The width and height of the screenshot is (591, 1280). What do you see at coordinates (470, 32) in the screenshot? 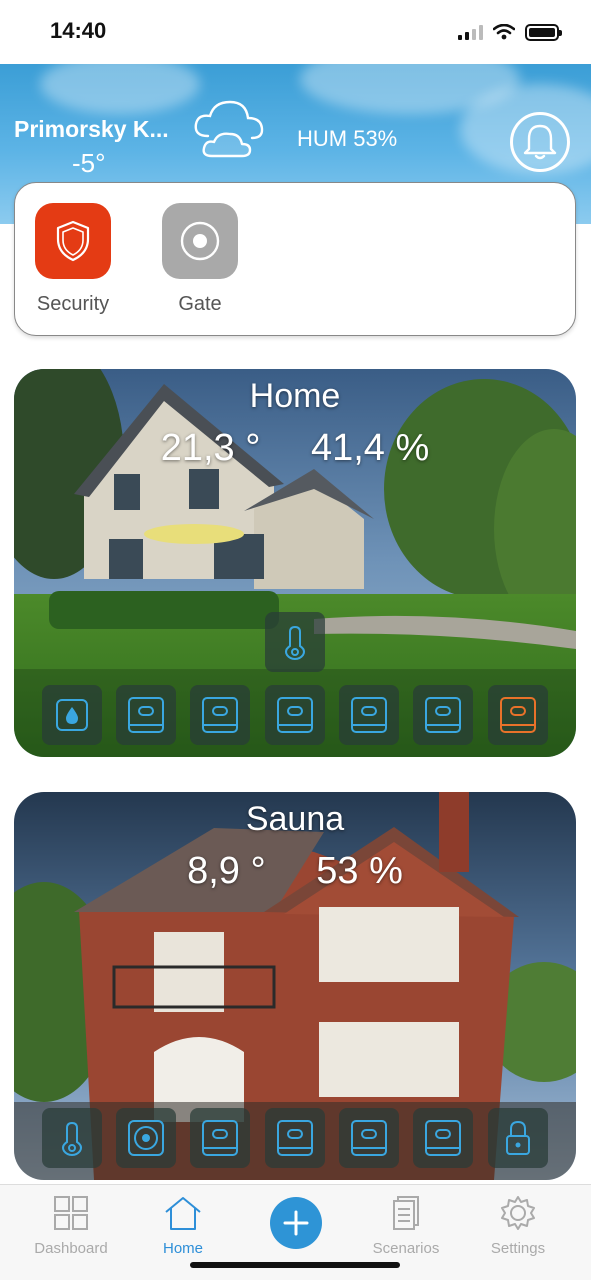
I see `signal-icon` at bounding box center [470, 32].